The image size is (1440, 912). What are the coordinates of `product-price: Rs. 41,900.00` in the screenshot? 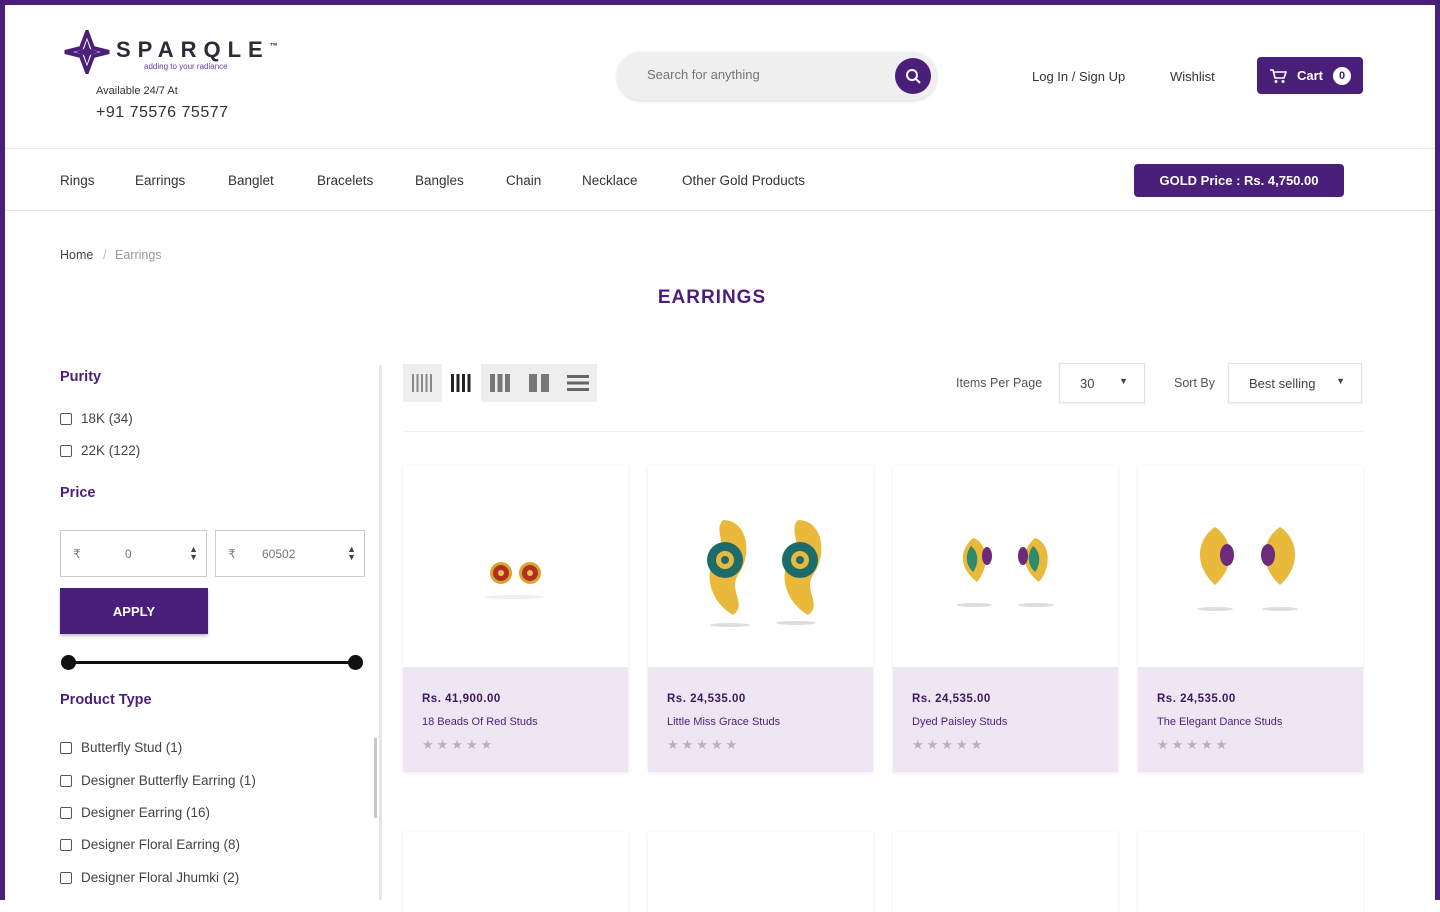 It's located at (461, 699).